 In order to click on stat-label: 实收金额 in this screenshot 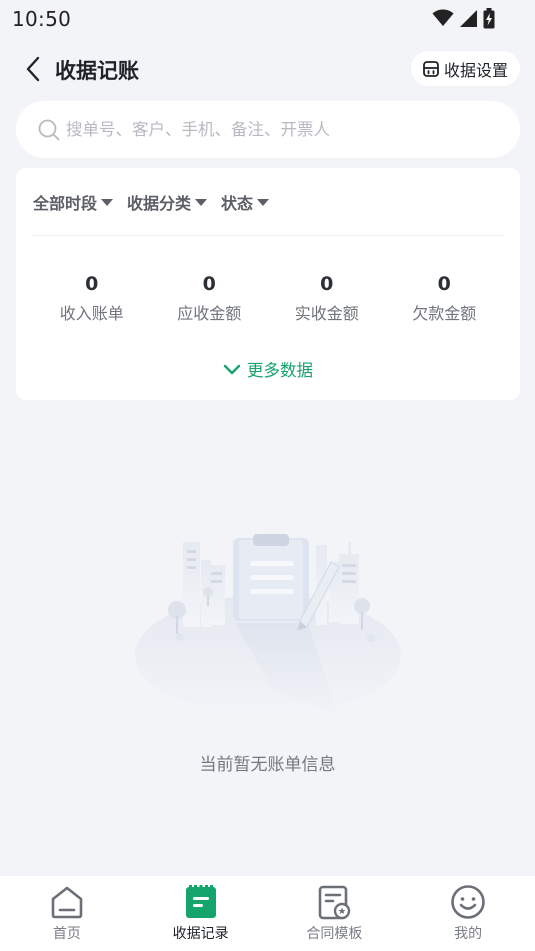, I will do `click(326, 313)`.